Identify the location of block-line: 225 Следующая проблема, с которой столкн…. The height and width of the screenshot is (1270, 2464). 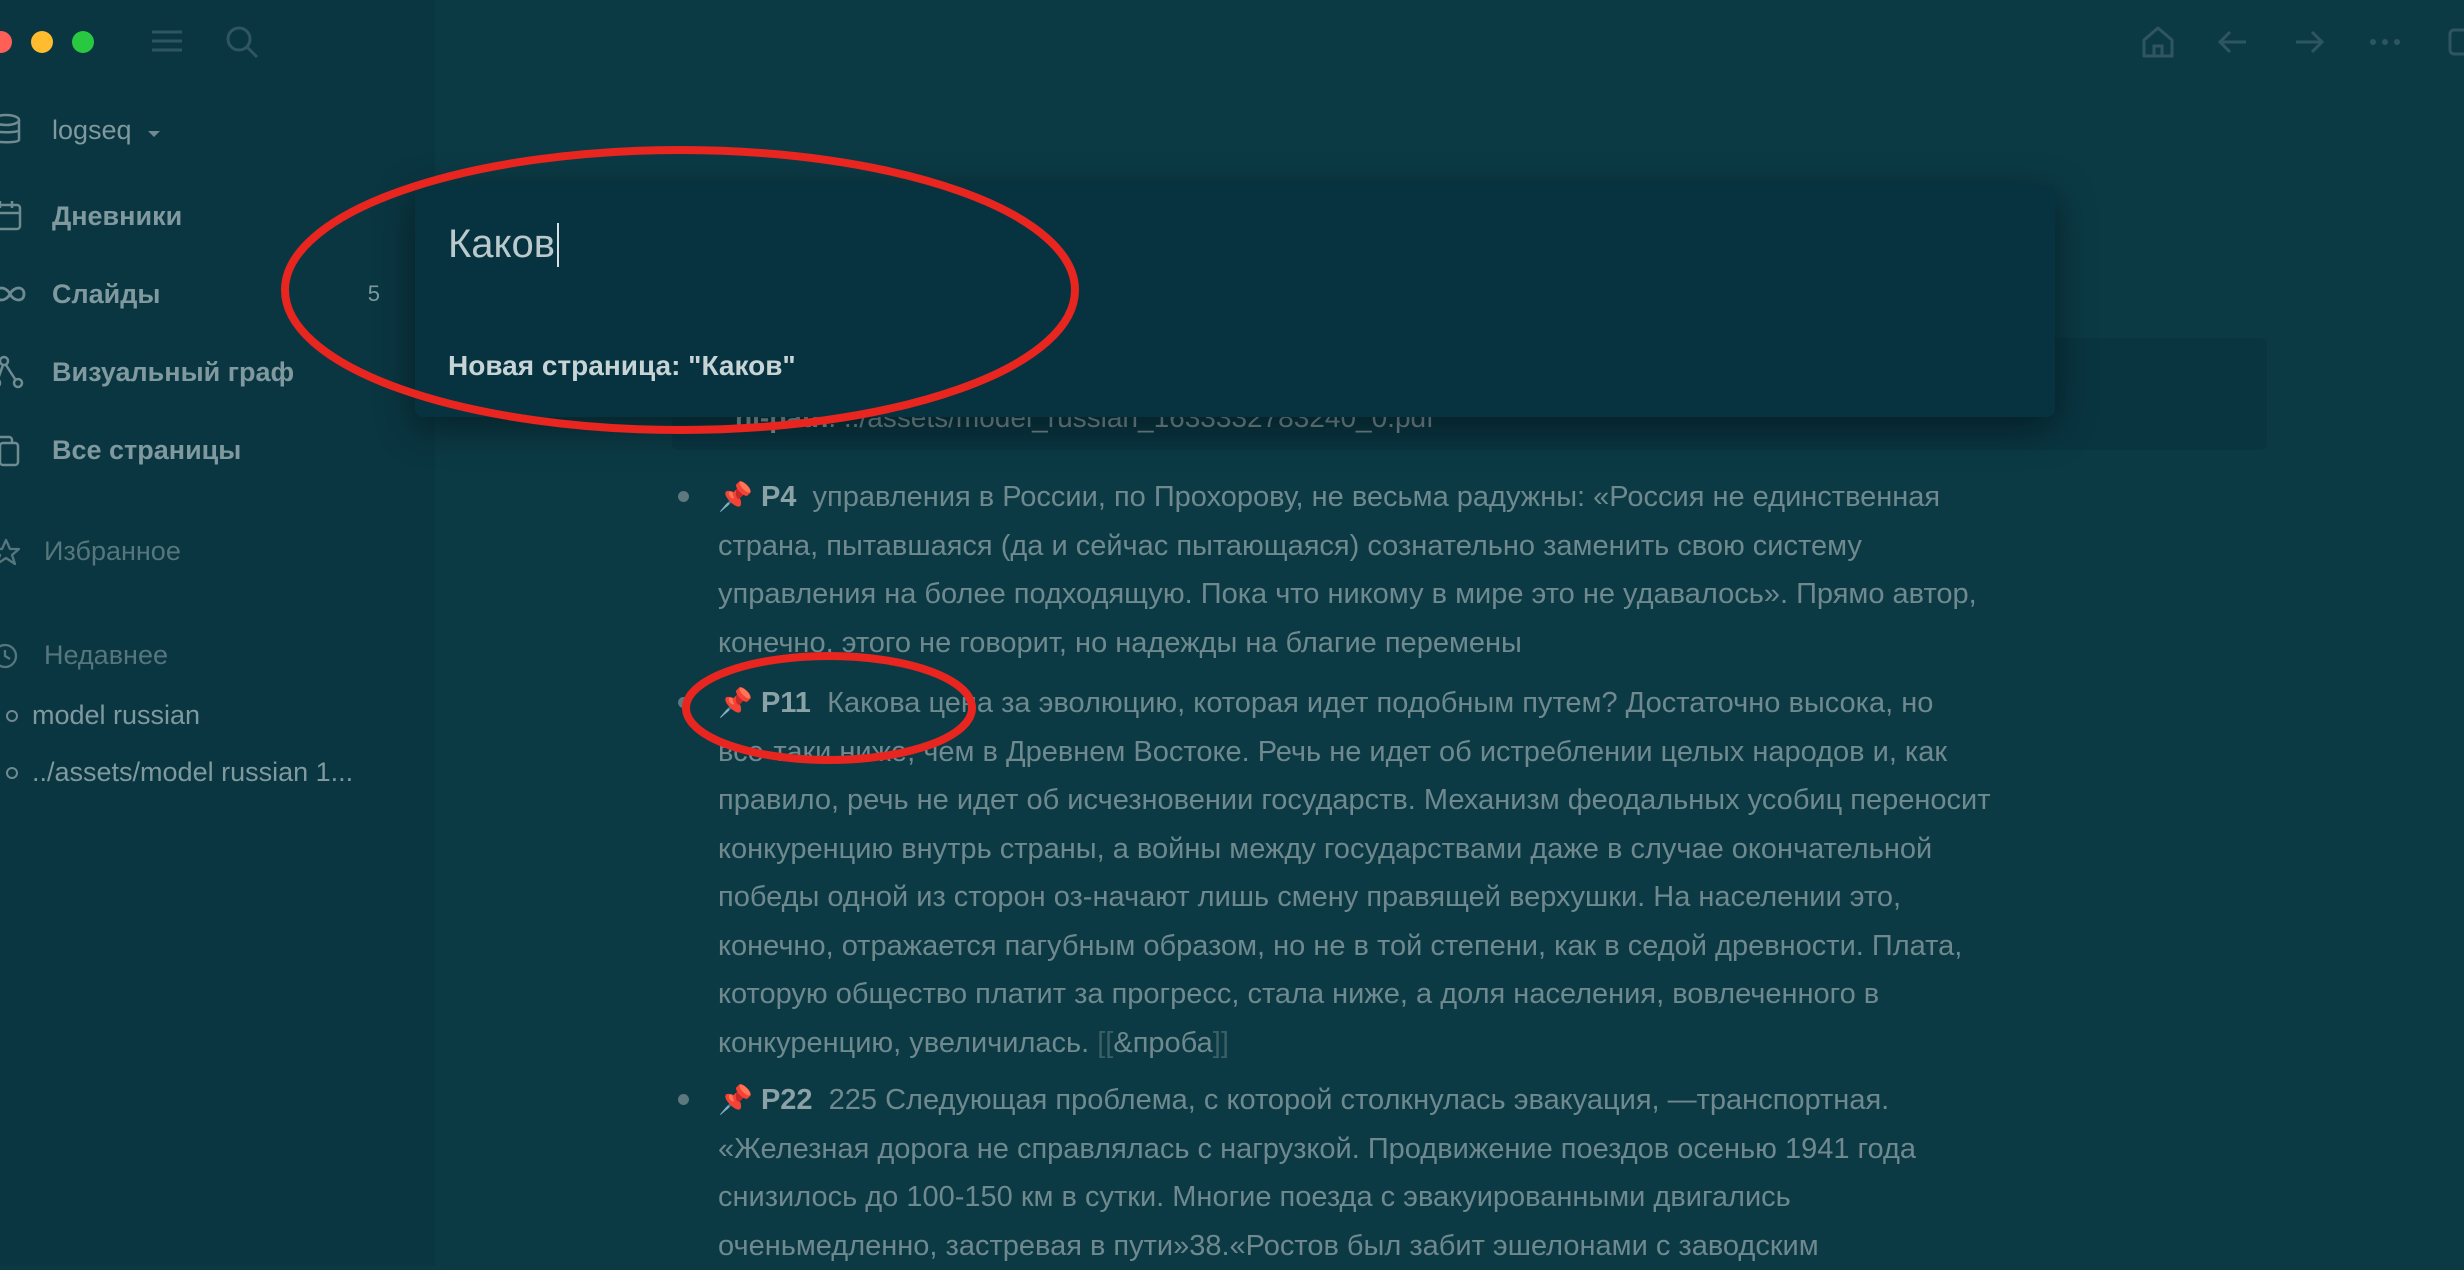
(1359, 1100).